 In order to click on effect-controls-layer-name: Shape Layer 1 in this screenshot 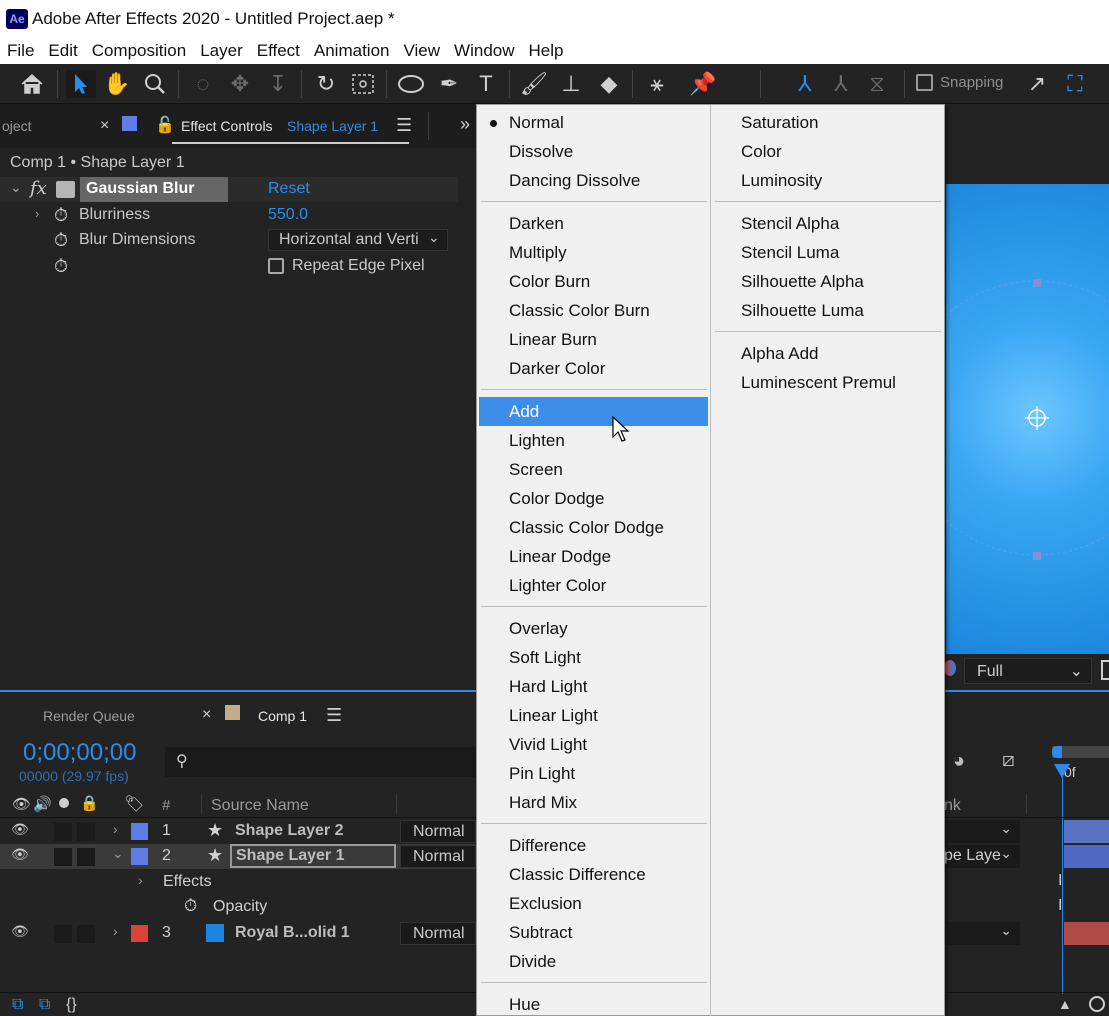, I will do `click(332, 126)`.